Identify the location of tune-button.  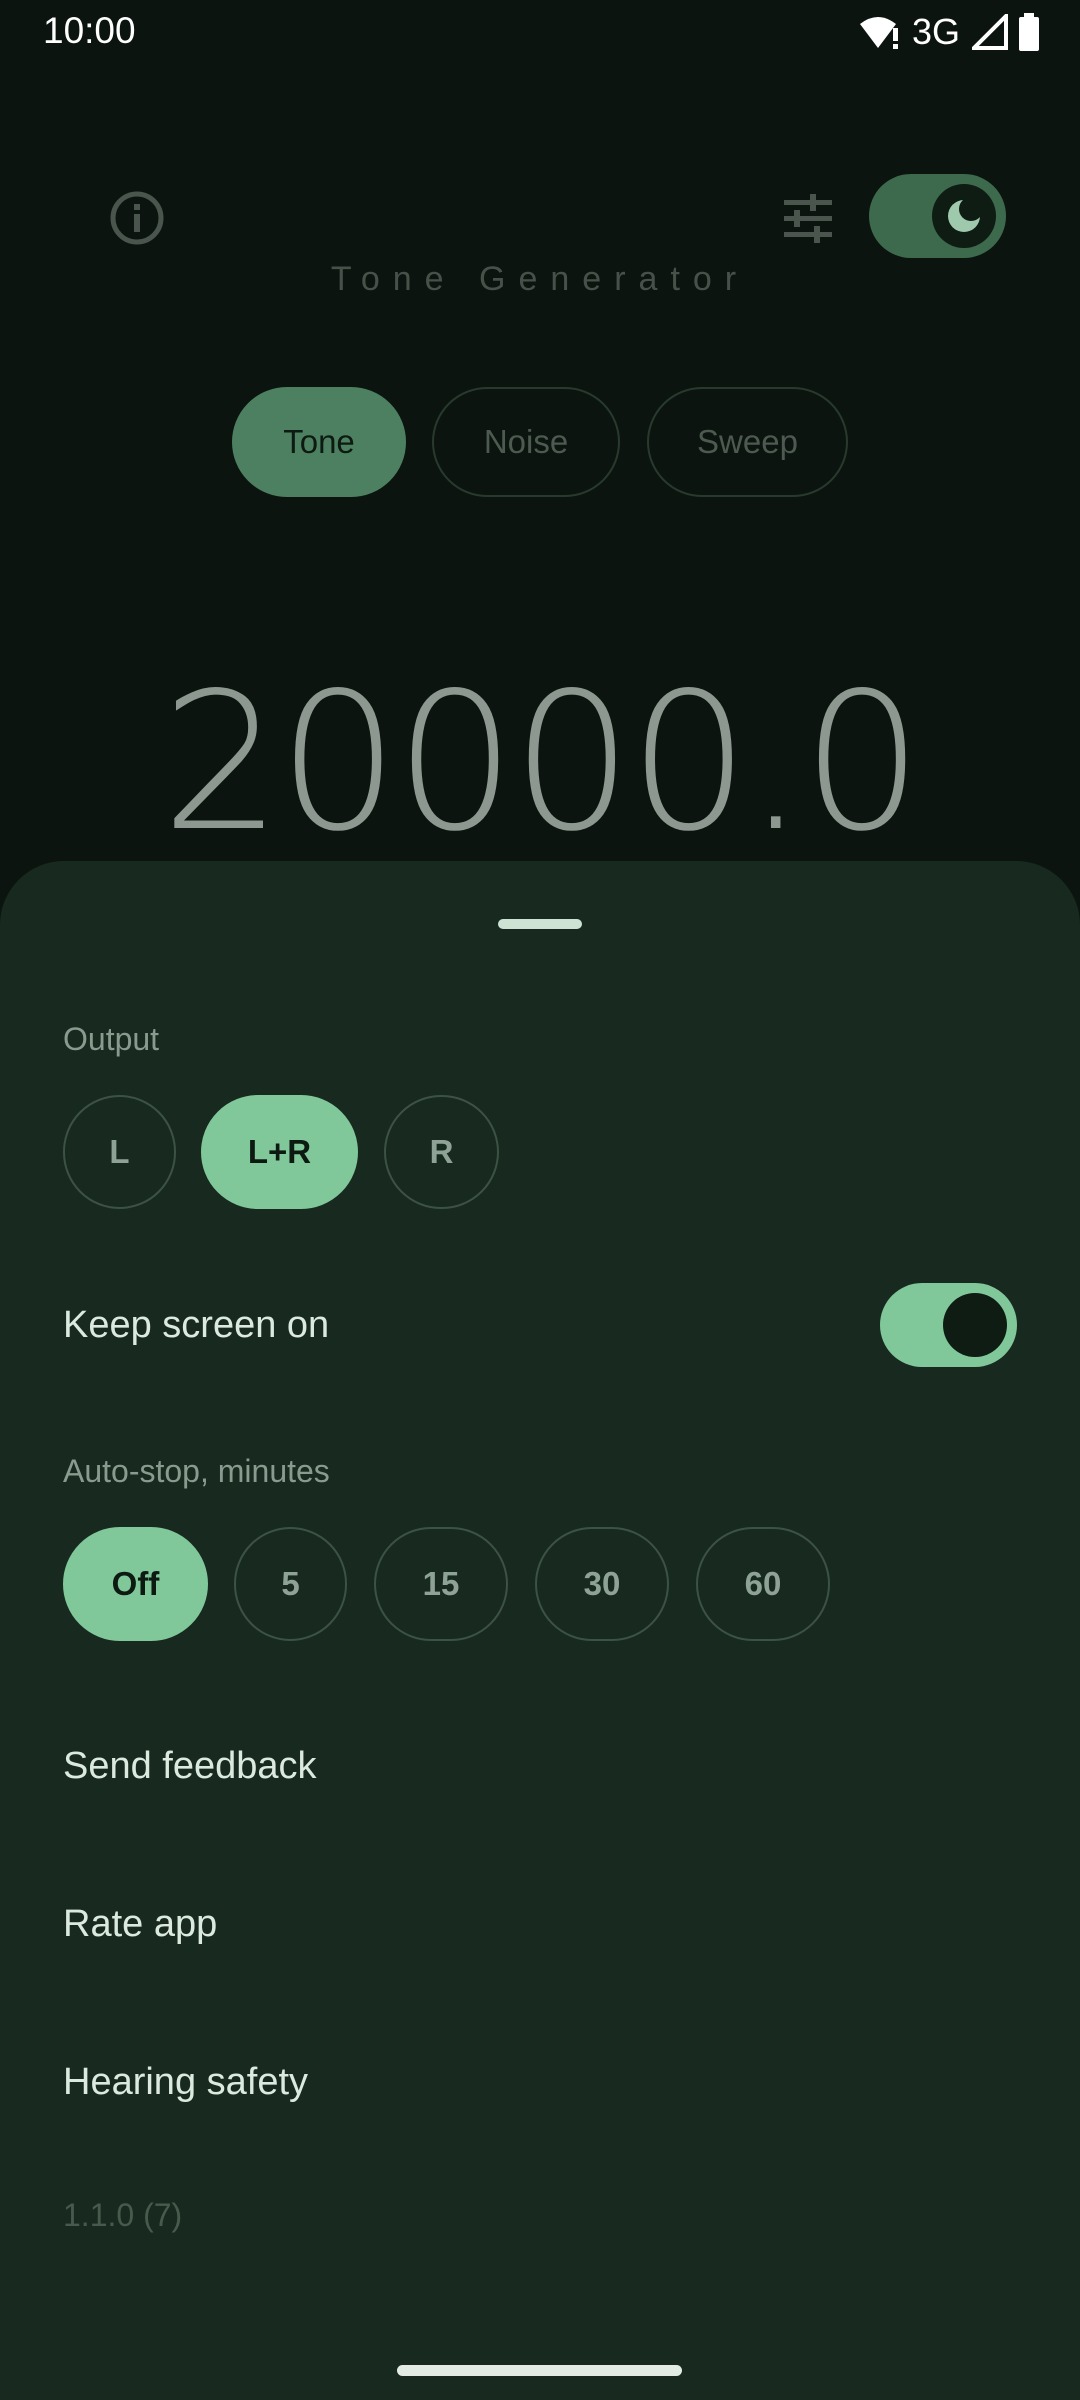
(808, 218).